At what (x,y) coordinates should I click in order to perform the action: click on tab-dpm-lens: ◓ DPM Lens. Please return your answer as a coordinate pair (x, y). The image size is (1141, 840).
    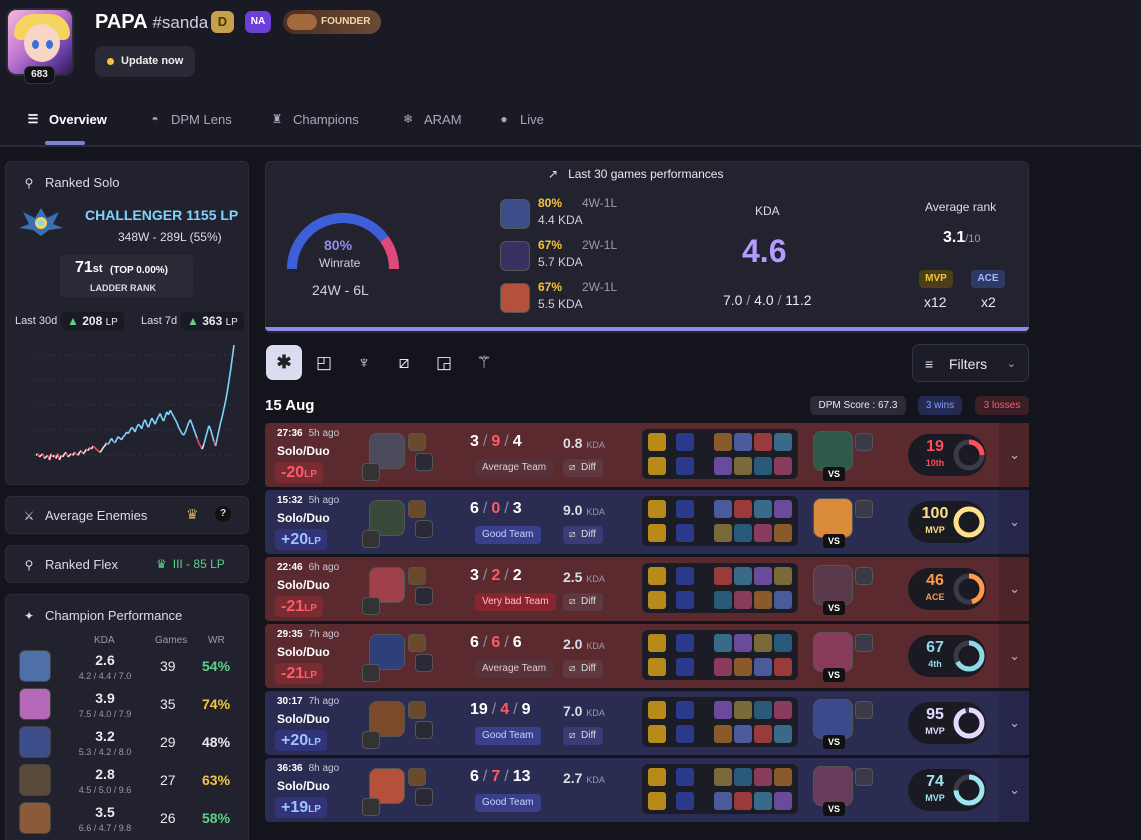
    Looking at the image, I should click on (190, 119).